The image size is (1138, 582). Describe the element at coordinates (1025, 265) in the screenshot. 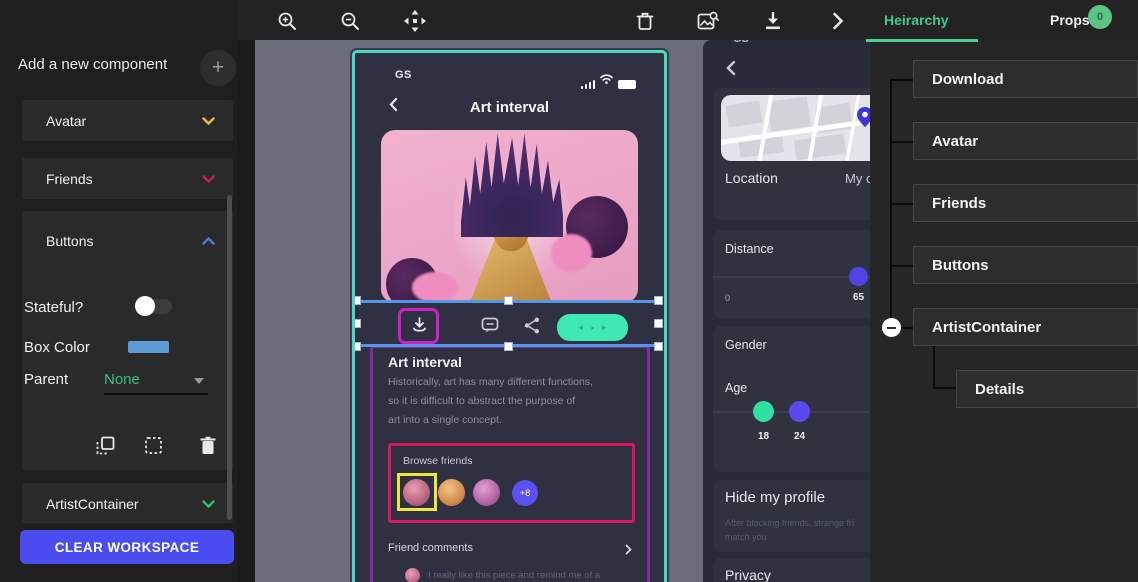

I see `tree-node-buttons: Buttons` at that location.